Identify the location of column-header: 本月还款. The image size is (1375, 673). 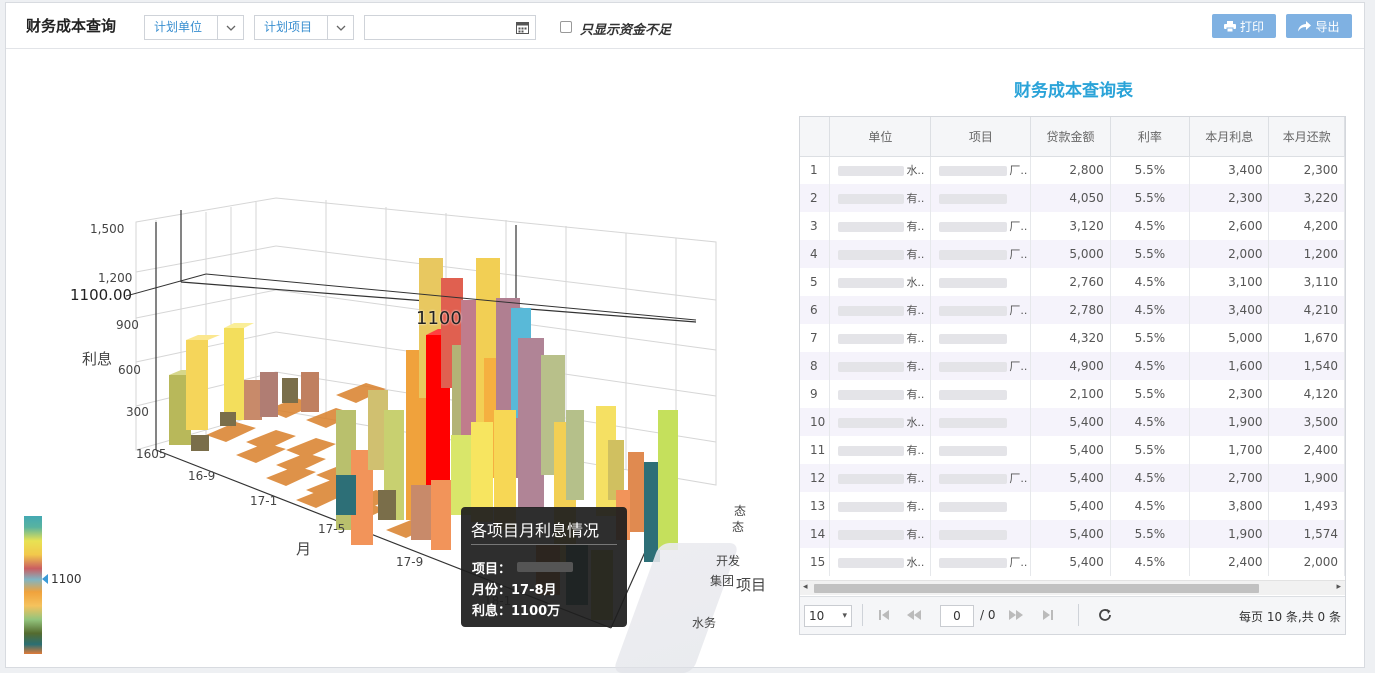
(1306, 137).